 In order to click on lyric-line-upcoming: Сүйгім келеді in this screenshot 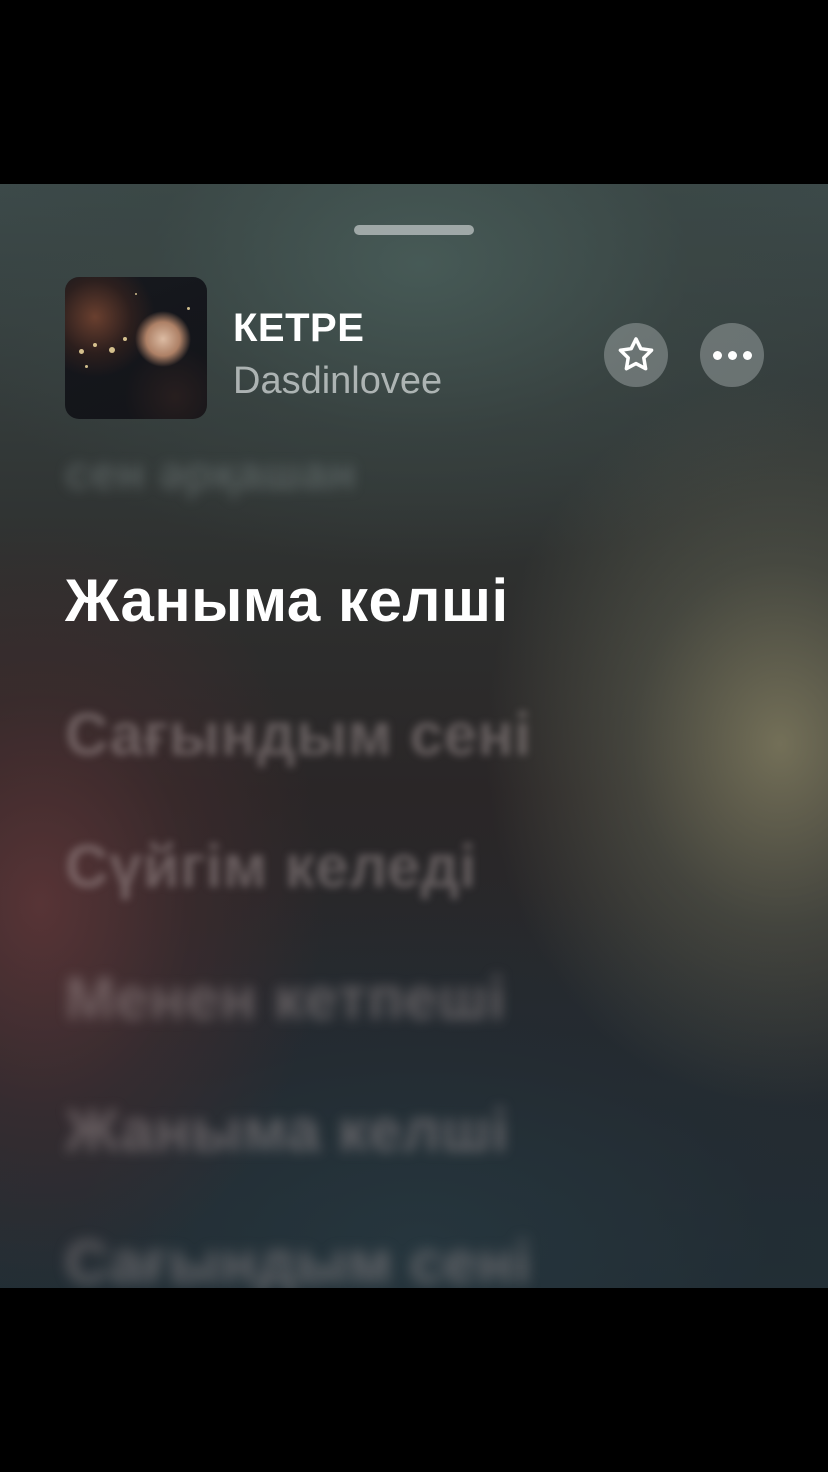, I will do `click(271, 866)`.